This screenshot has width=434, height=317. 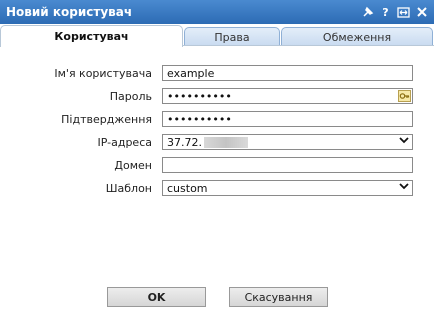 I want to click on ok-button: OK, so click(x=156, y=297).